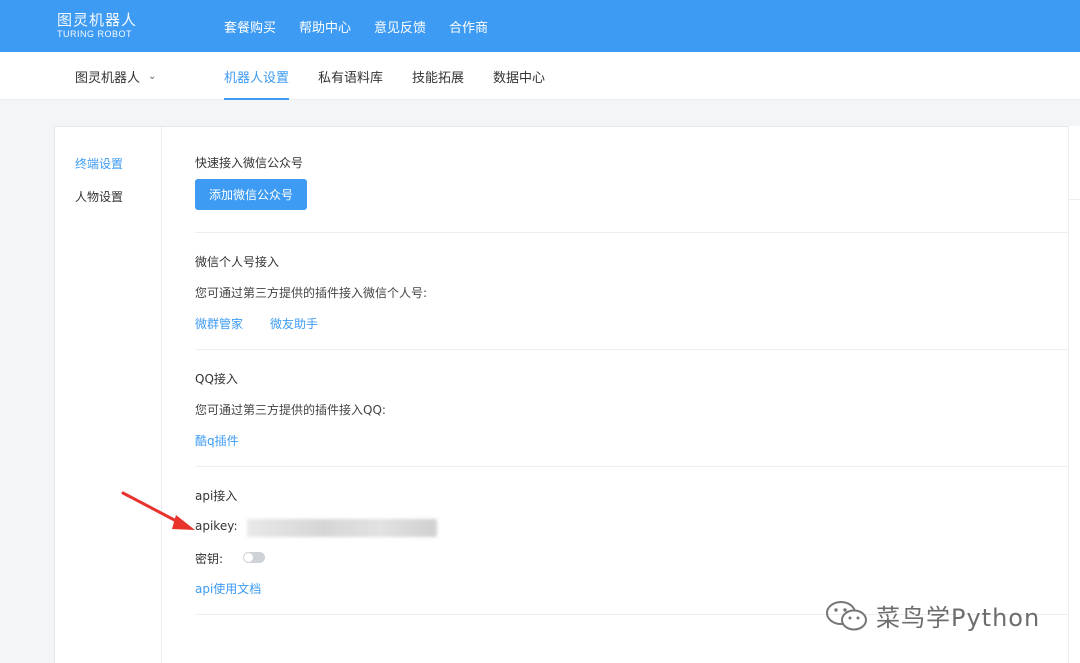 This screenshot has height=663, width=1080. Describe the element at coordinates (294, 323) in the screenshot. I see `link-weiyou-assistant: 微友助手` at that location.